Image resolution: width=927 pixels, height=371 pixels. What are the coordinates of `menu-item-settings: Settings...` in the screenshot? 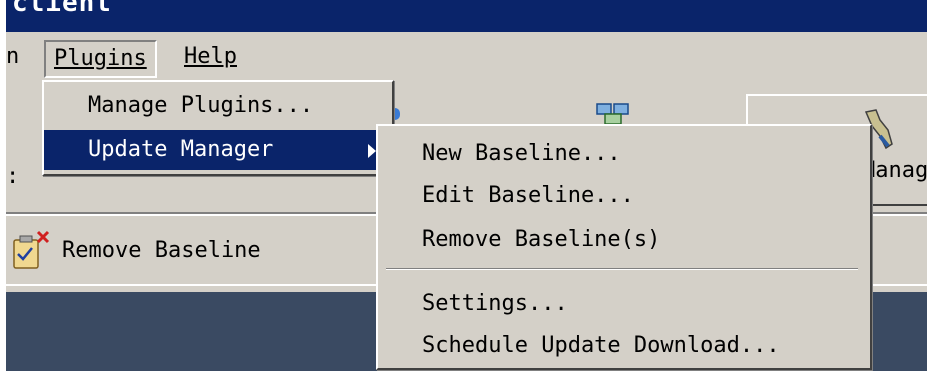 It's located at (624, 304).